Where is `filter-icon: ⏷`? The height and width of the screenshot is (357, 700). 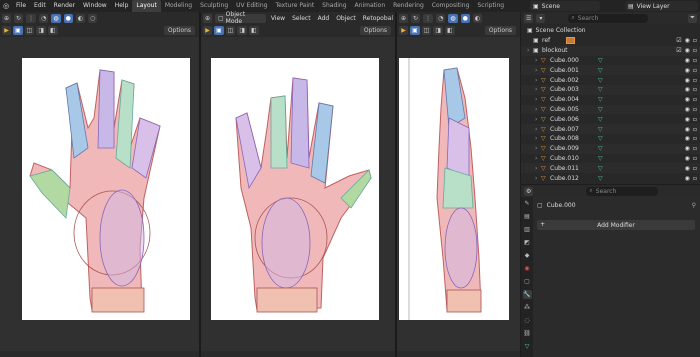 filter-icon: ⏷ is located at coordinates (692, 18).